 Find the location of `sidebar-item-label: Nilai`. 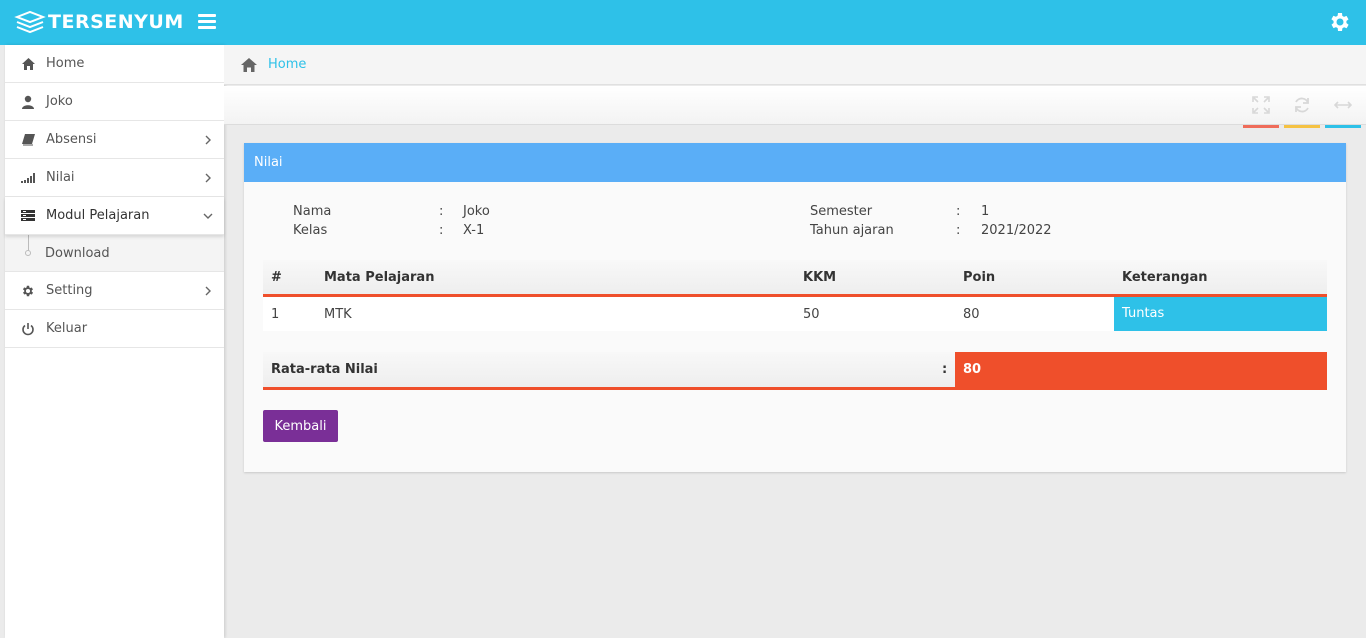

sidebar-item-label: Nilai is located at coordinates (60, 177).